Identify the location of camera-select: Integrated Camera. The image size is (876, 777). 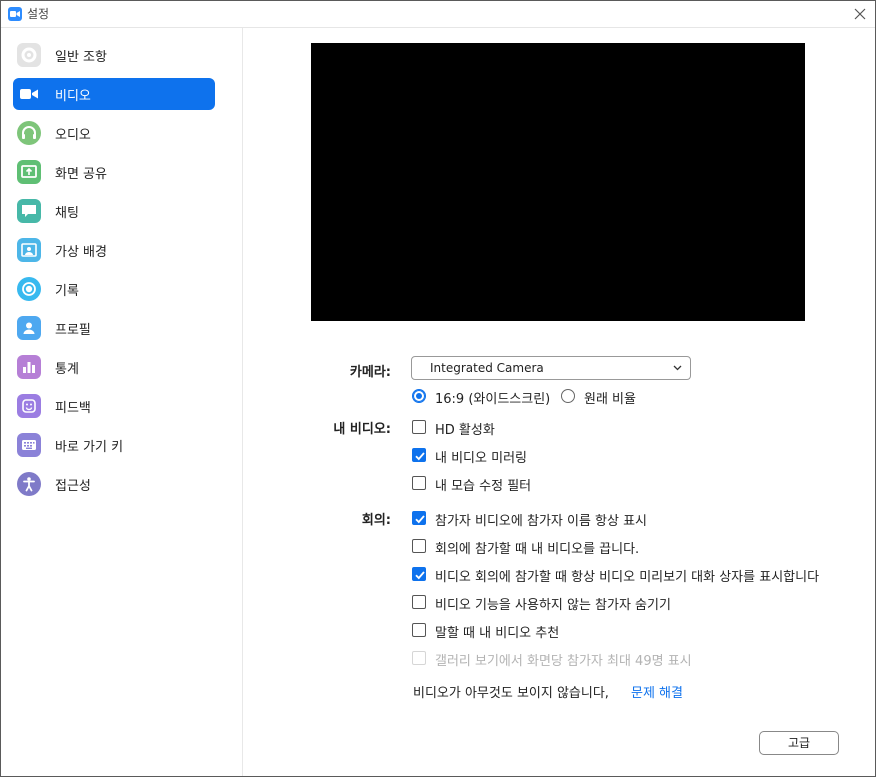
(551, 368).